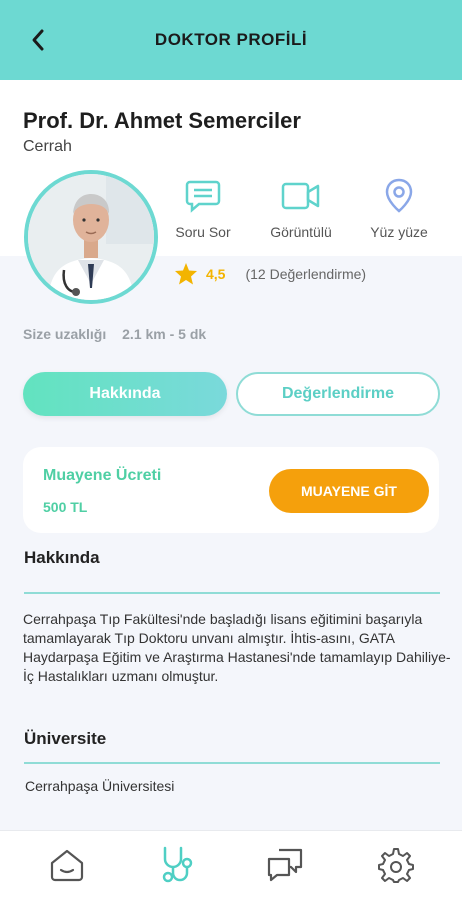 This screenshot has height=900, width=462. I want to click on nav-messages, so click(285, 865).